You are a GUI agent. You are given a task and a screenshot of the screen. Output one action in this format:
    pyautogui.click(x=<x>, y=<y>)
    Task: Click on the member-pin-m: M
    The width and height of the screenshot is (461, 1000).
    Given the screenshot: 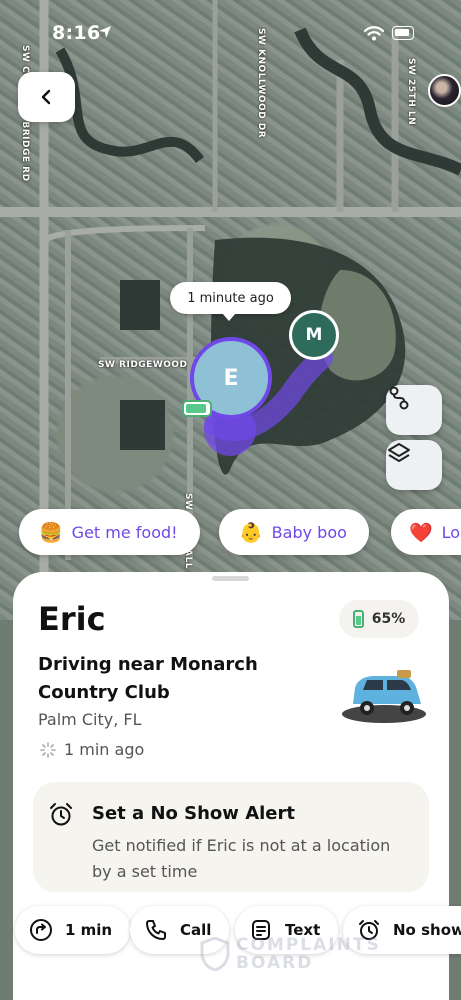 What is the action you would take?
    pyautogui.click(x=314, y=335)
    